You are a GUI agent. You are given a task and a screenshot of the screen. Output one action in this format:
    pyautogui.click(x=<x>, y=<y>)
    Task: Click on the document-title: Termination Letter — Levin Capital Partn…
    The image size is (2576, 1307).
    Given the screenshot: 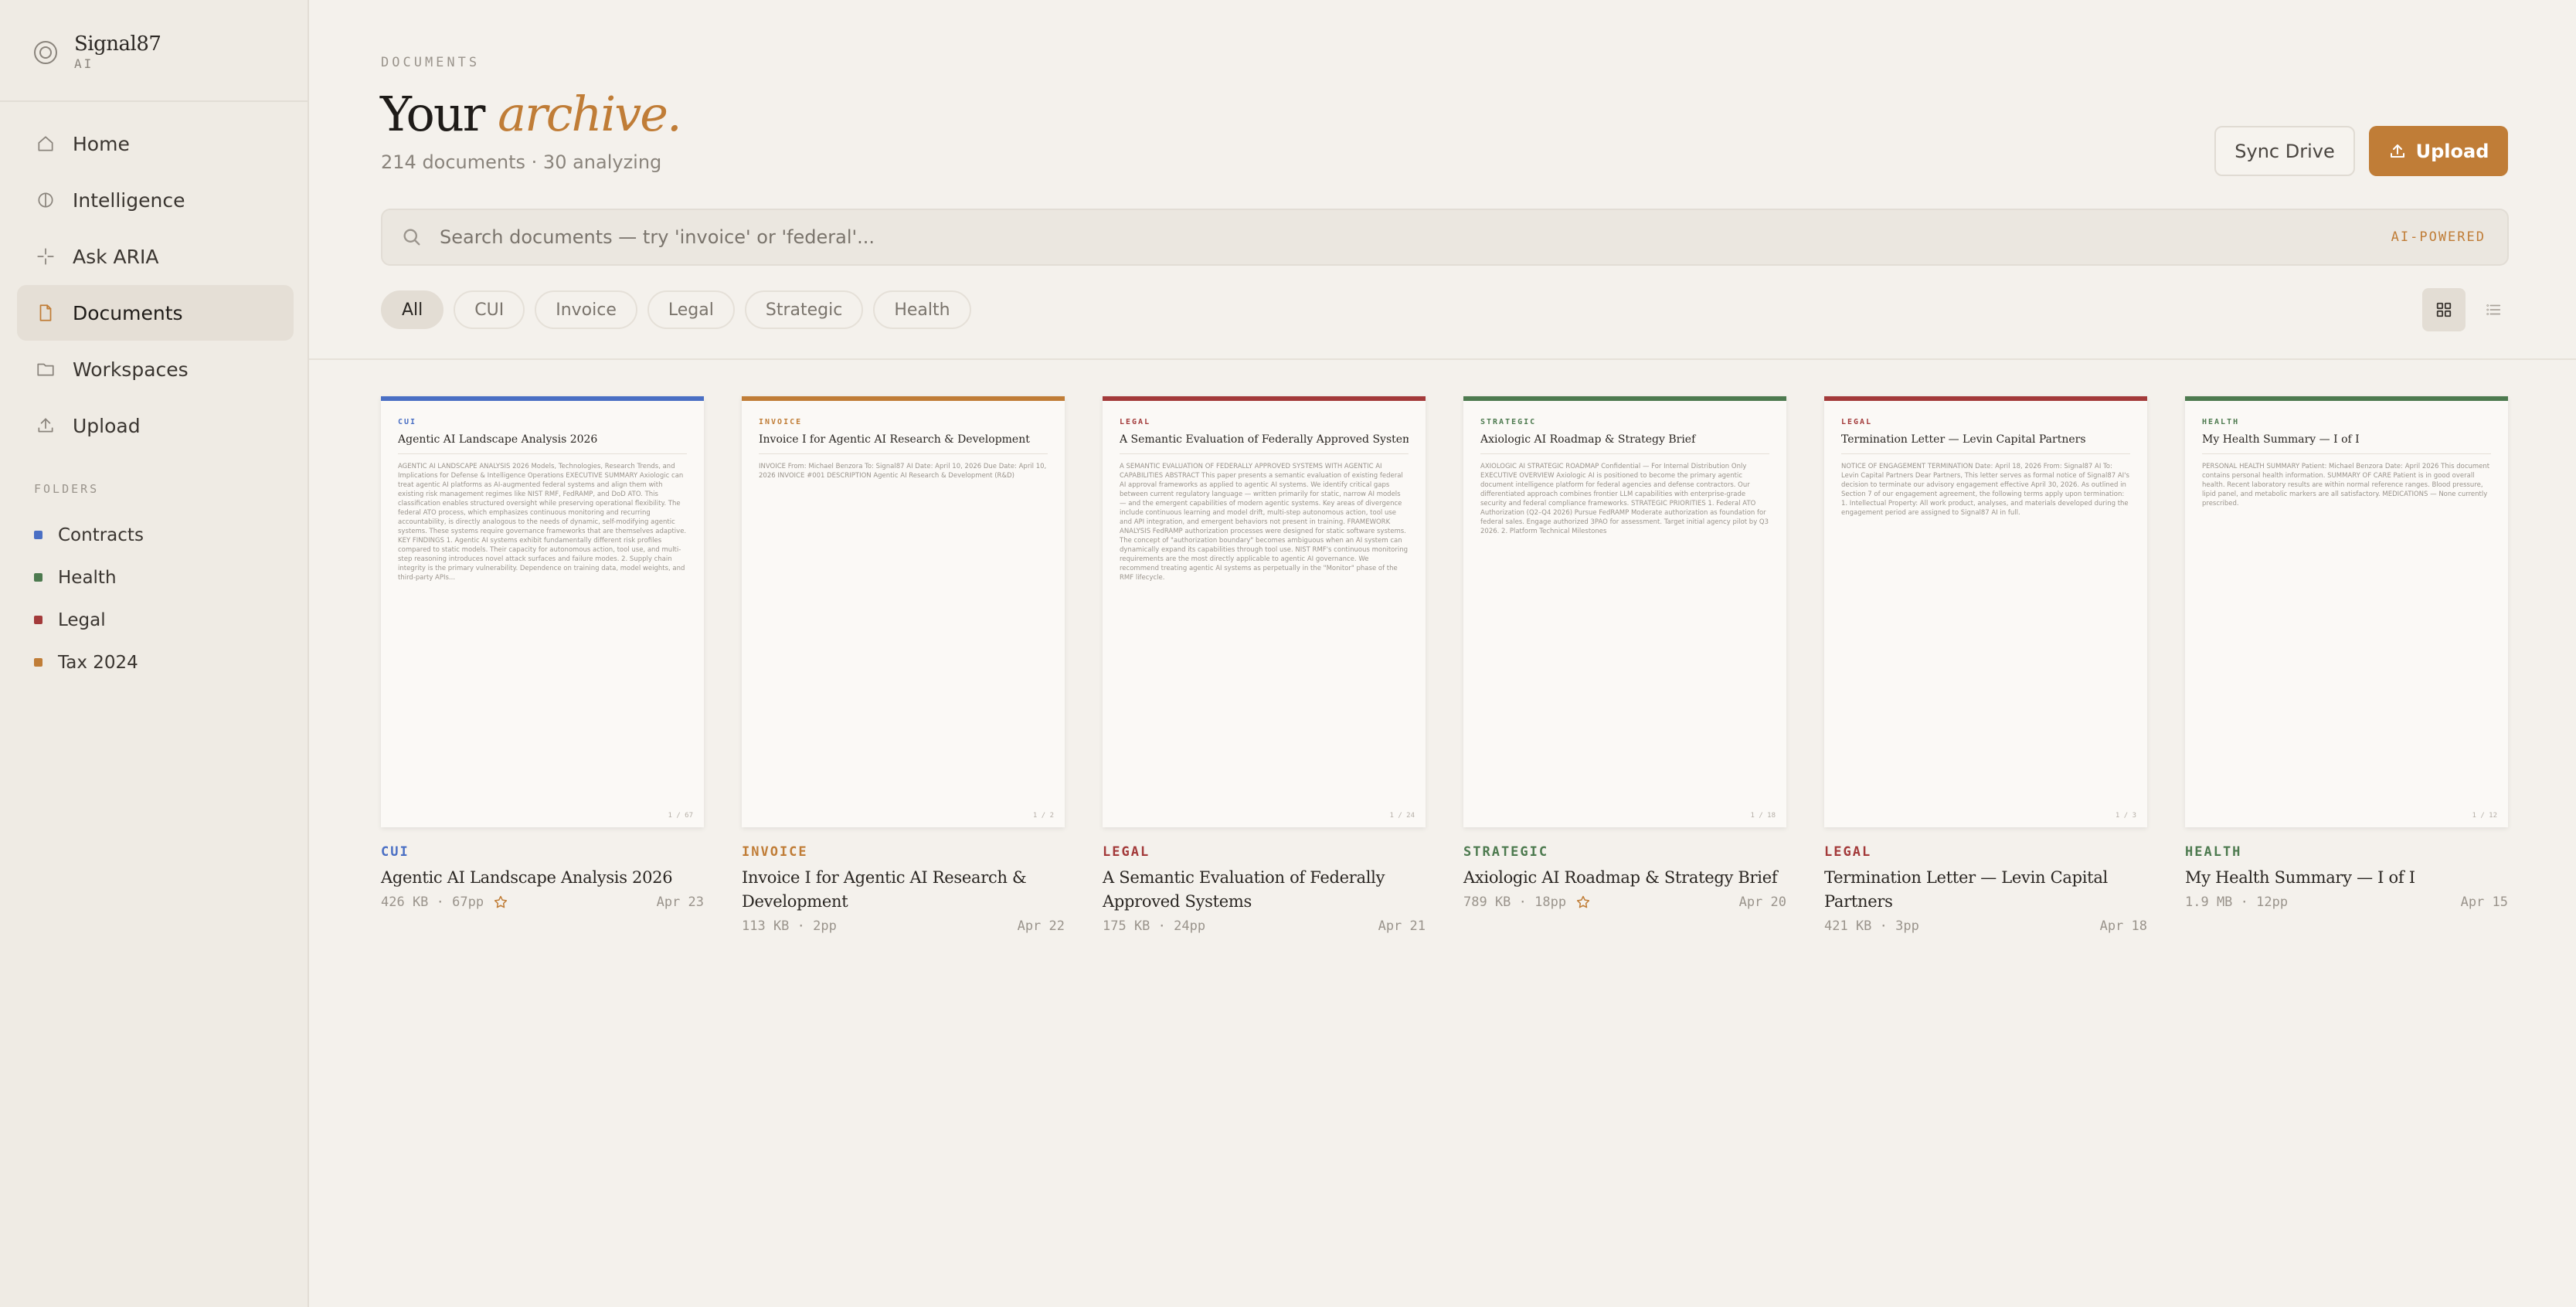 What is the action you would take?
    pyautogui.click(x=1985, y=890)
    